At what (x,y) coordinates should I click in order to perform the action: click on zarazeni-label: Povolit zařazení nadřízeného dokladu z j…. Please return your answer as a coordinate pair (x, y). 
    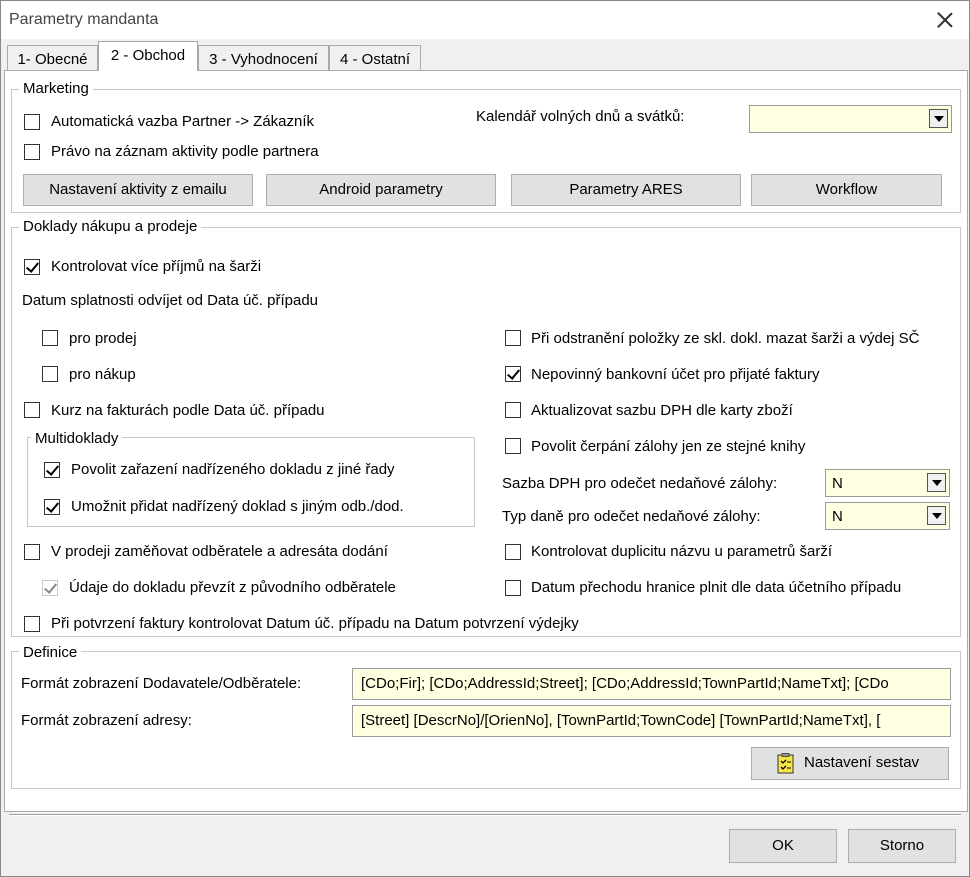
    Looking at the image, I should click on (233, 469).